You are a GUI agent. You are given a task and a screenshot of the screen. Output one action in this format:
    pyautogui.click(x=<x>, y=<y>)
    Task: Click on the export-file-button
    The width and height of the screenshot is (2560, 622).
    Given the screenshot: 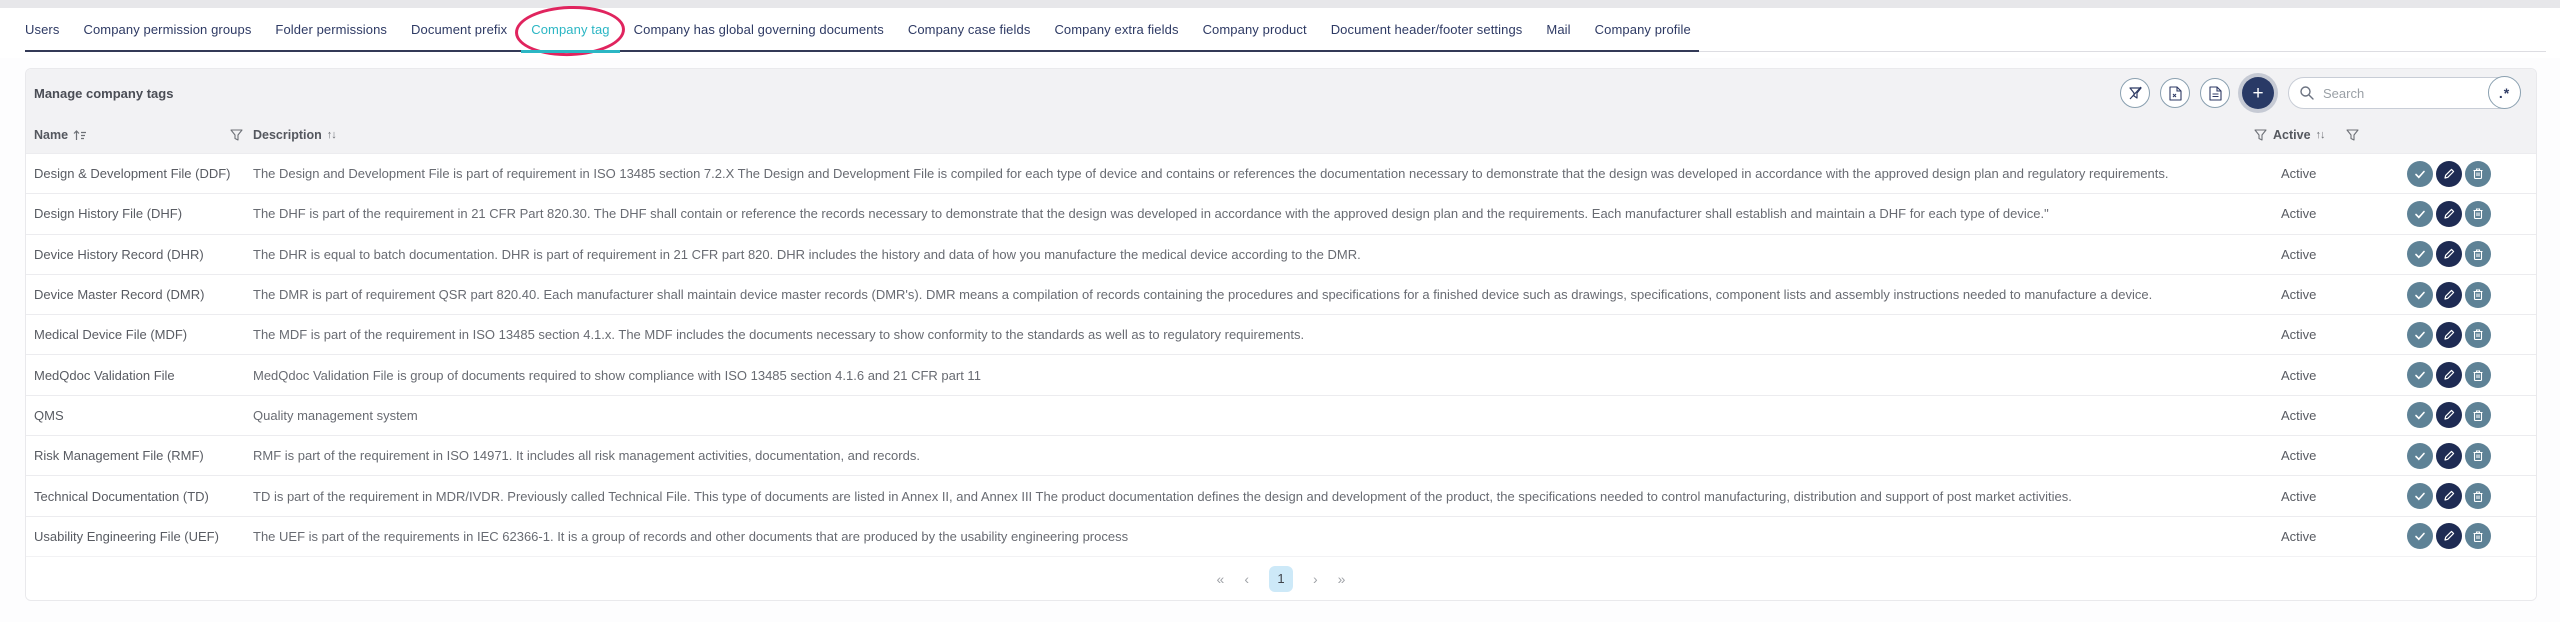 What is the action you would take?
    pyautogui.click(x=2175, y=93)
    